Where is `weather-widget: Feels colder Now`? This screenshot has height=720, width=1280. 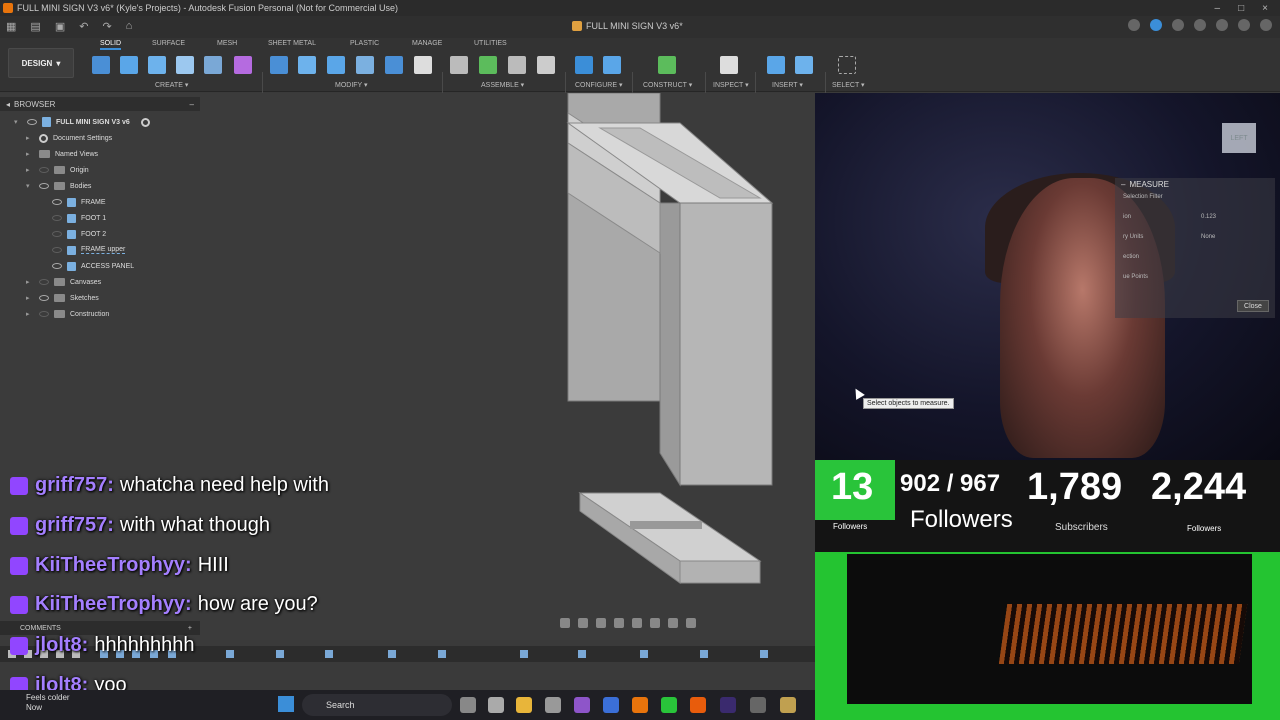
weather-widget: Feels colder Now is located at coordinates (38, 703).